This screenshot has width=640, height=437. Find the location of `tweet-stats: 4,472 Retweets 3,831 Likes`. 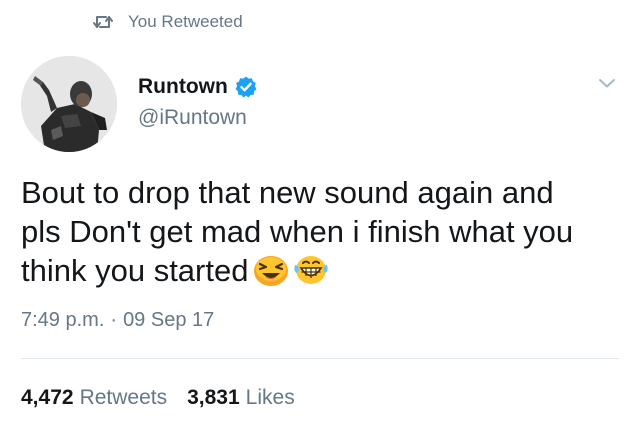

tweet-stats: 4,472 Retweets 3,831 Likes is located at coordinates (158, 398).